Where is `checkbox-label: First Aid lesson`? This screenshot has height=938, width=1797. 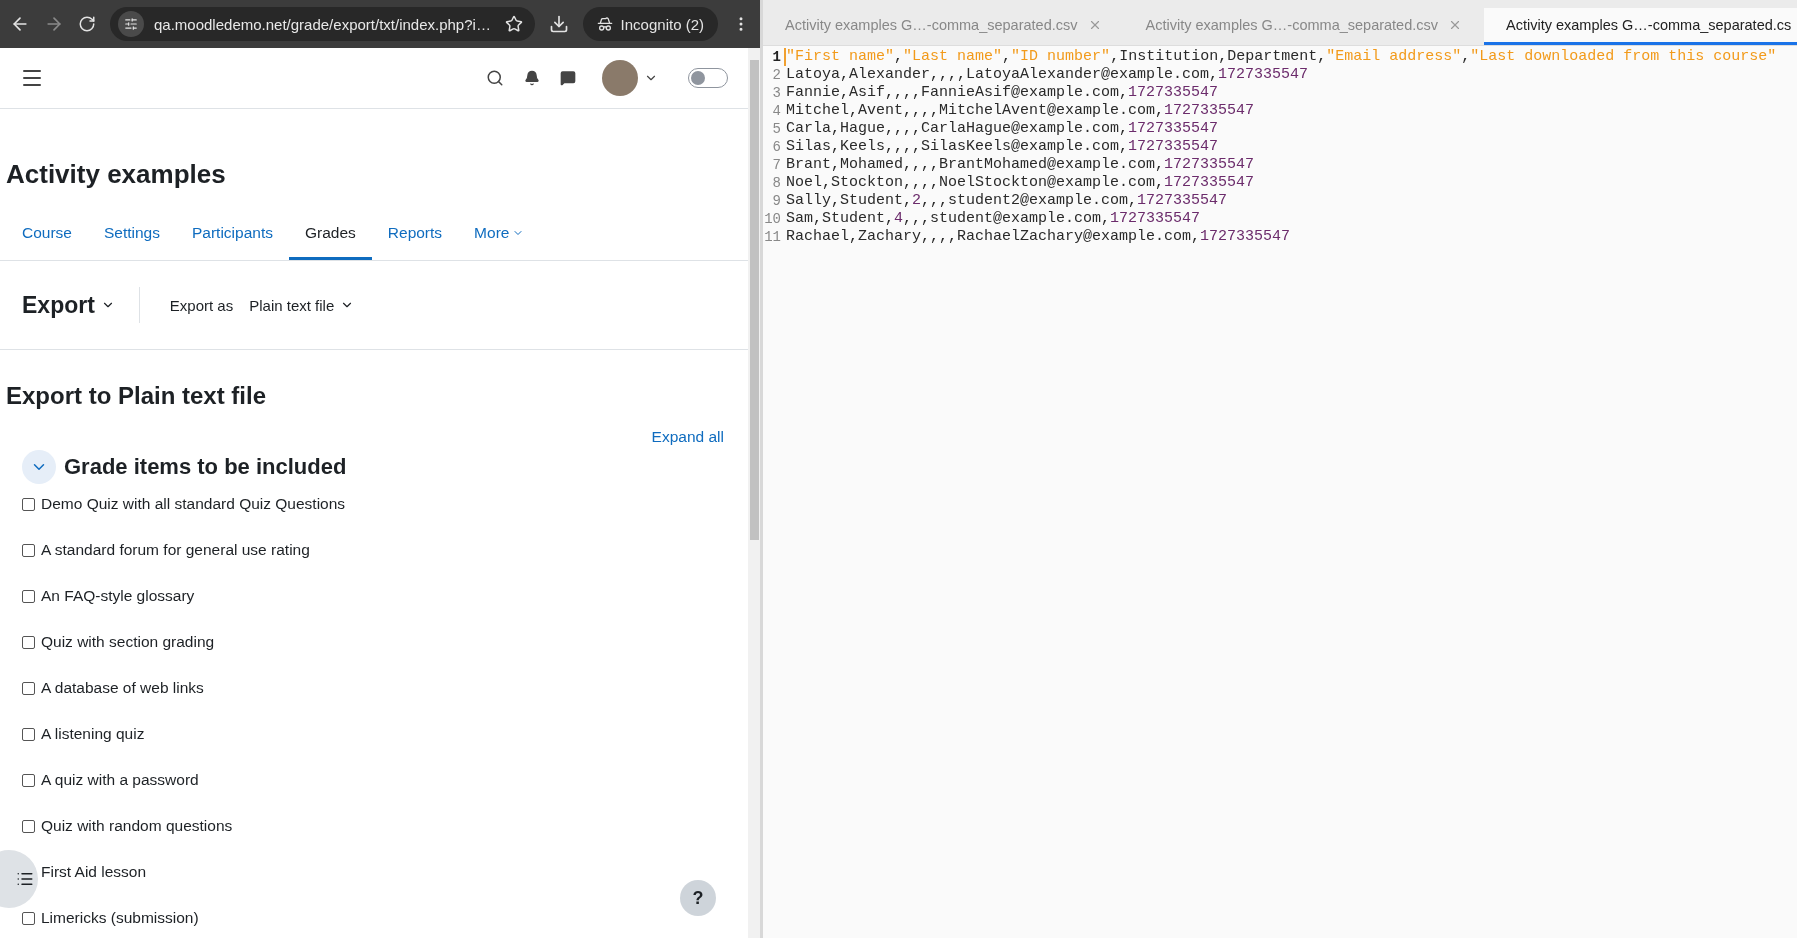 checkbox-label: First Aid lesson is located at coordinates (94, 872).